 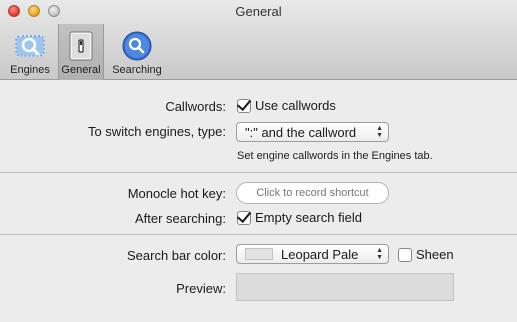 I want to click on use-callwords-checkbox: Use callwords, so click(x=286, y=105).